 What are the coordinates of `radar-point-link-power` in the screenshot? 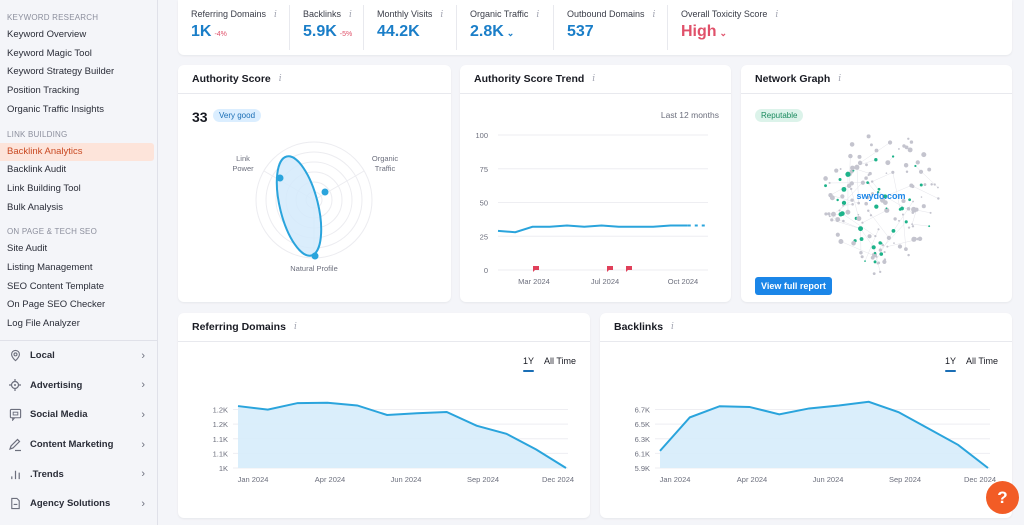 It's located at (280, 178).